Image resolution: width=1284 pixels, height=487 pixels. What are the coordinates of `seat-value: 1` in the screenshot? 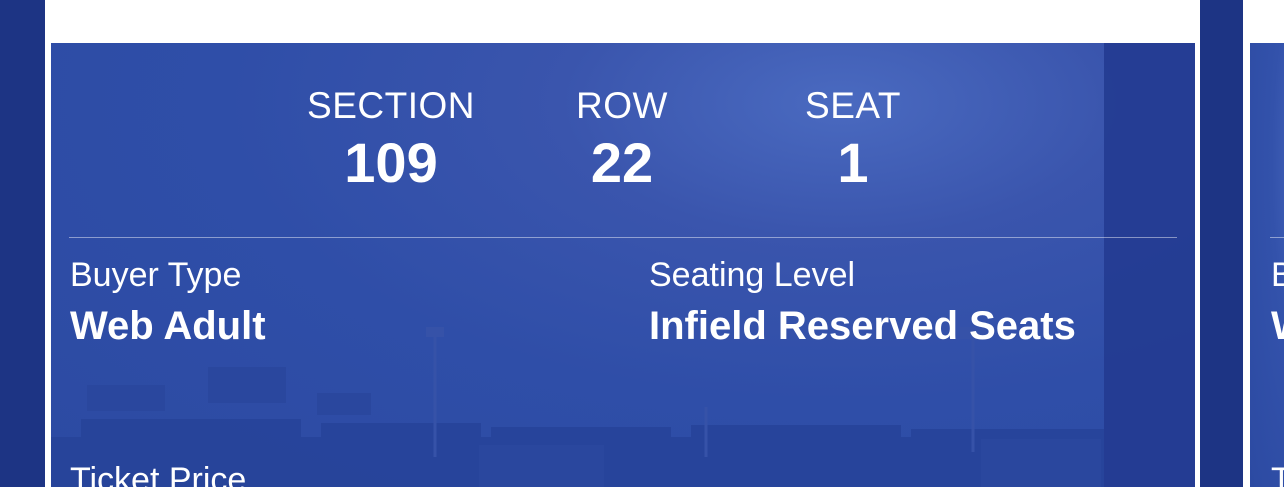 It's located at (853, 162).